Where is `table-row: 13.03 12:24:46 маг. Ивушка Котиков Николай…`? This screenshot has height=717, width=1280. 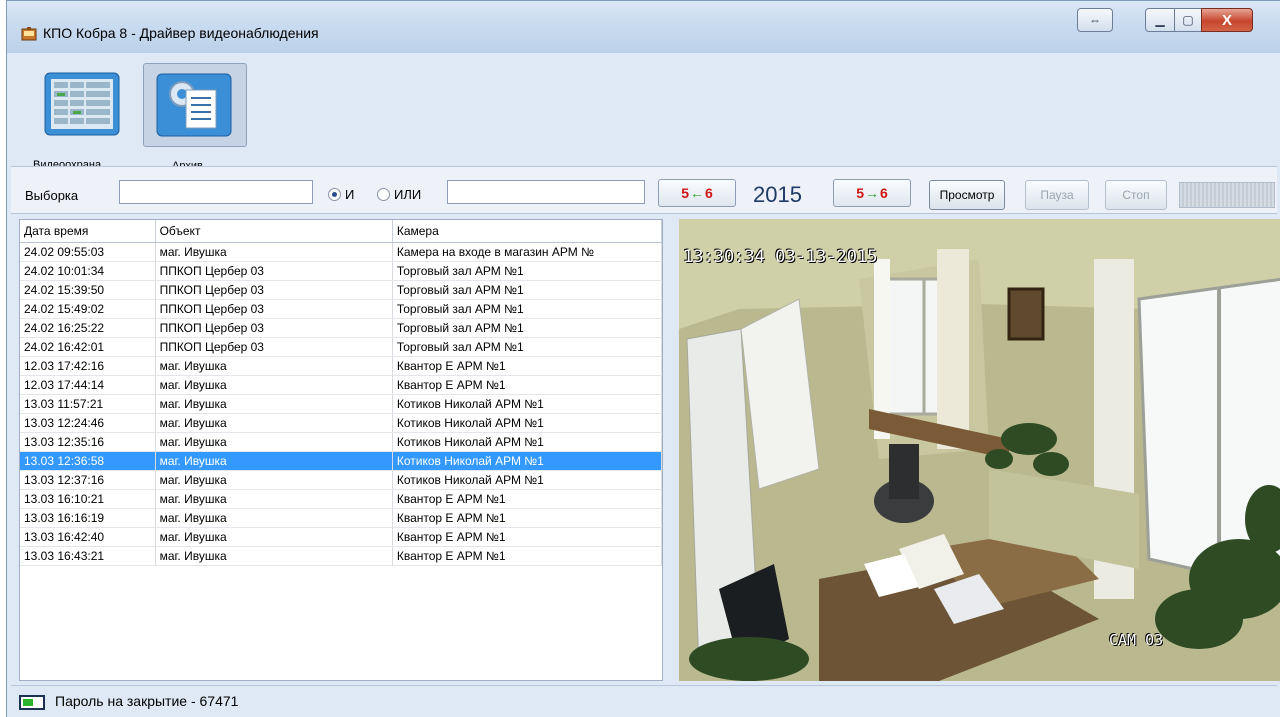
table-row: 13.03 12:24:46 маг. Ивушка Котиков Николай… is located at coordinates (341, 423).